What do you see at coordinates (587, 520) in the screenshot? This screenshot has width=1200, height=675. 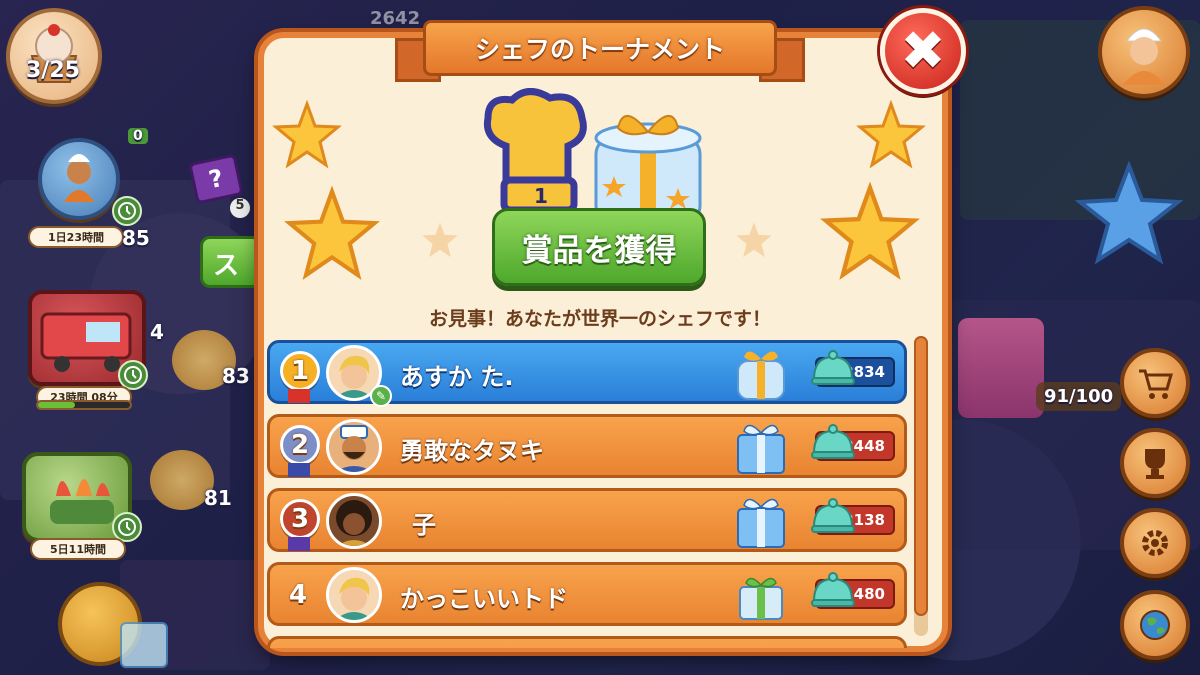 I see `leaderboard-row: 3 子 2138` at bounding box center [587, 520].